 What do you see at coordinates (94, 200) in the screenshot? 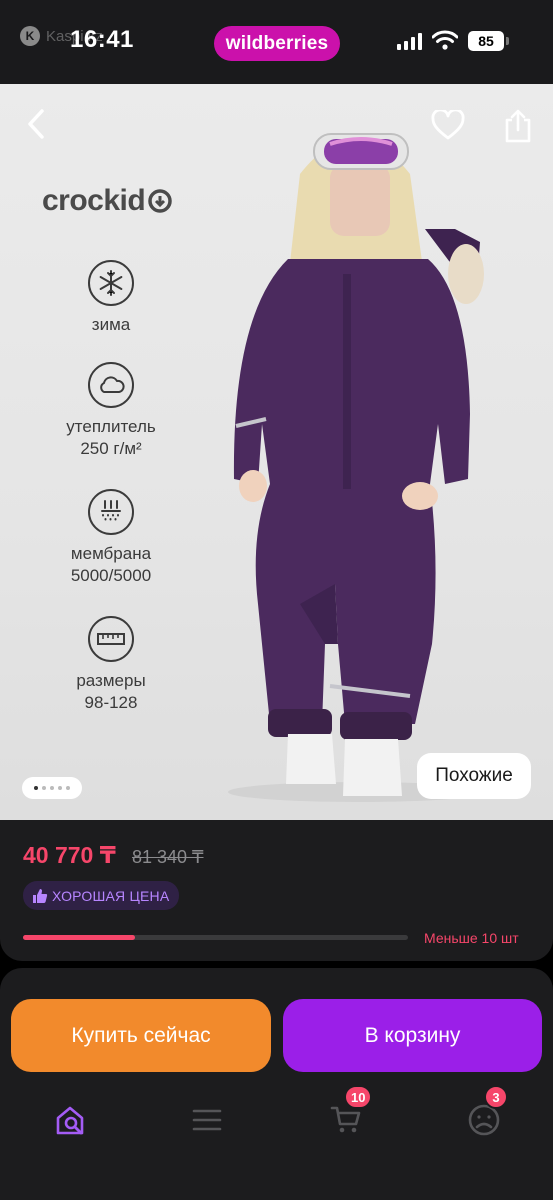
I see `brand-name: crockid` at bounding box center [94, 200].